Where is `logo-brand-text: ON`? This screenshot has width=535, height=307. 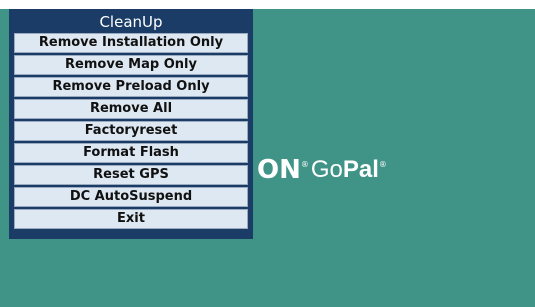 logo-brand-text: ON is located at coordinates (279, 170).